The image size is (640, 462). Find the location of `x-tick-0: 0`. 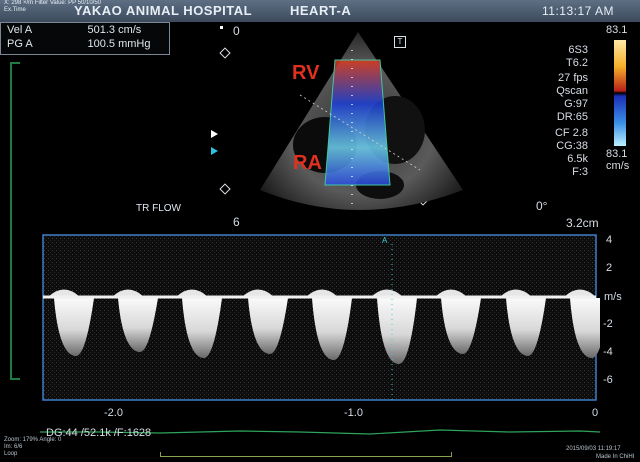

x-tick-0: 0 is located at coordinates (595, 413).